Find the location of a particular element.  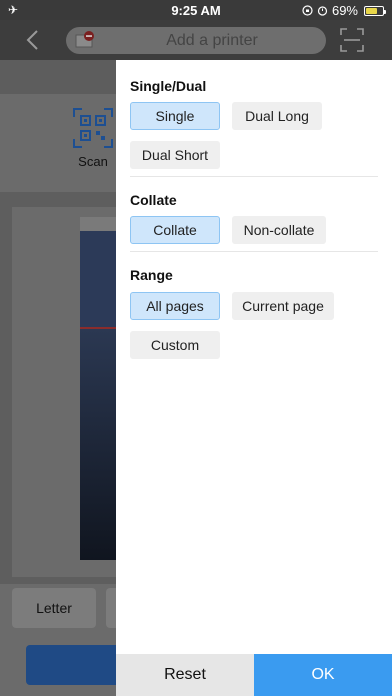

battery-percent: 69% is located at coordinates (344, 10).